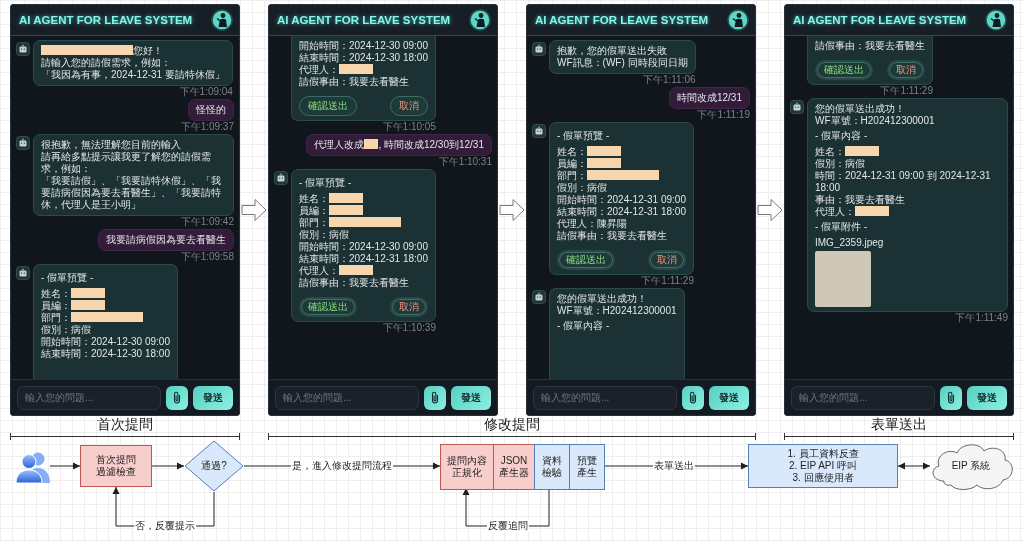  What do you see at coordinates (622, 62) in the screenshot?
I see `message-text: WF訊息：(WF) 同時段同日期` at bounding box center [622, 62].